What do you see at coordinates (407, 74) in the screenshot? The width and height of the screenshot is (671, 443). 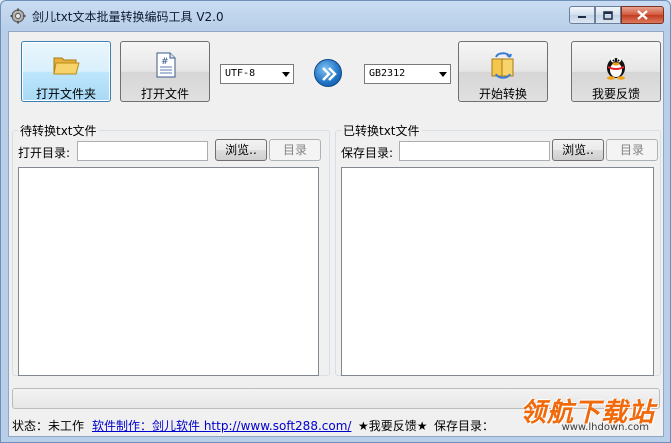 I see `target-encoding-select: GB2312` at bounding box center [407, 74].